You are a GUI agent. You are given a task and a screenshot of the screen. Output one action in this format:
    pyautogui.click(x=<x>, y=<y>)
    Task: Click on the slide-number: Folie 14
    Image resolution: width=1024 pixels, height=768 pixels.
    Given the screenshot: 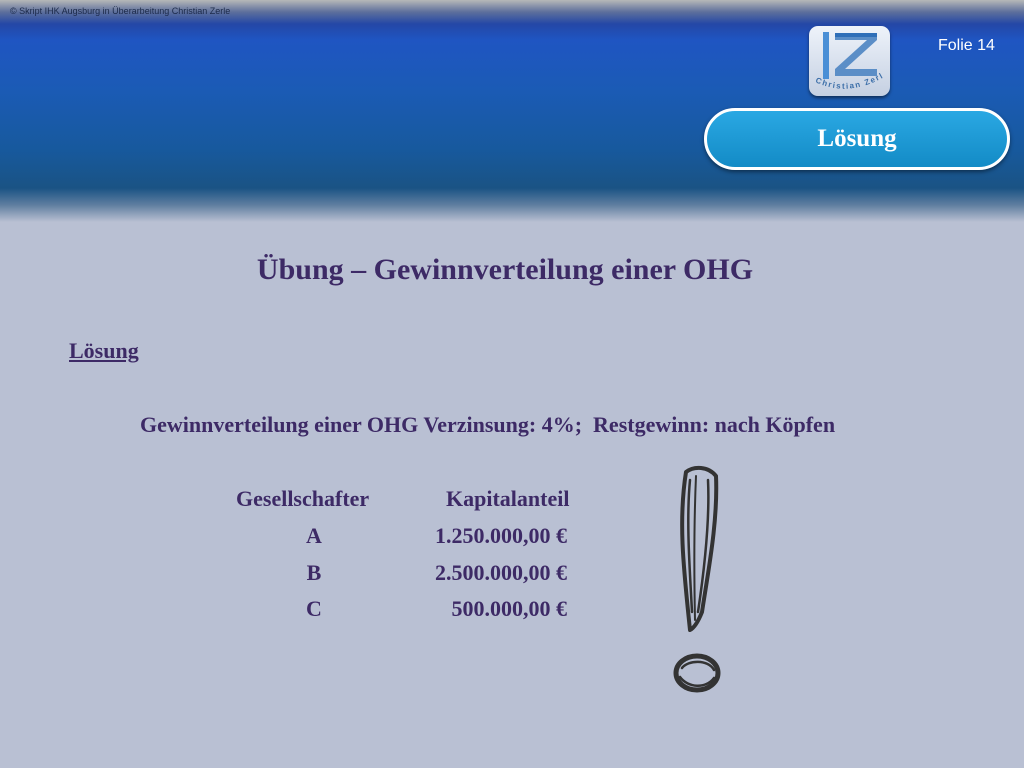 What is the action you would take?
    pyautogui.click(x=966, y=45)
    